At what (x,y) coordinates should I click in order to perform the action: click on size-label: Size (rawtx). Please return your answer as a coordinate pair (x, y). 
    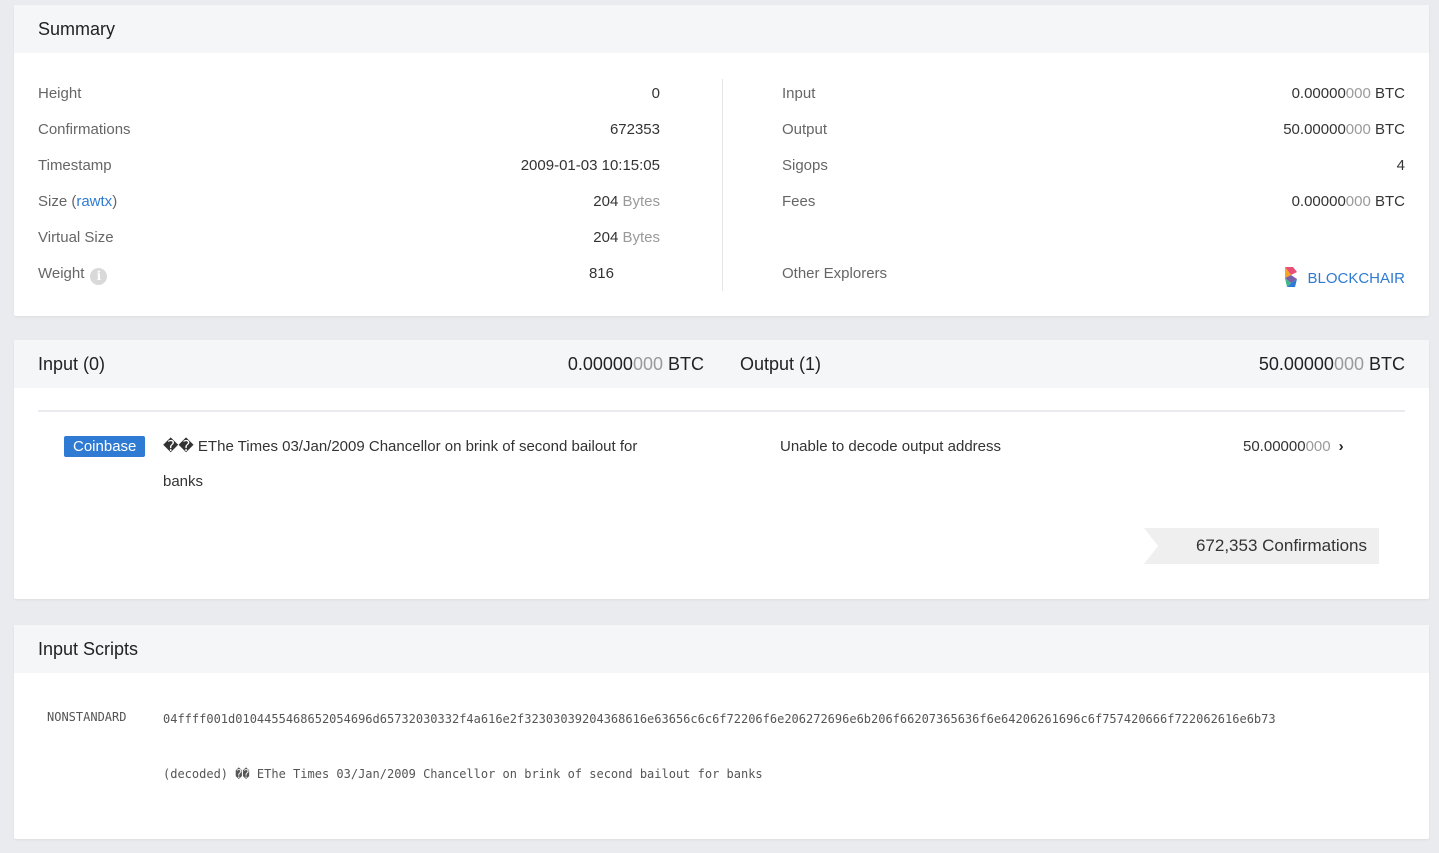
    Looking at the image, I should click on (77, 201).